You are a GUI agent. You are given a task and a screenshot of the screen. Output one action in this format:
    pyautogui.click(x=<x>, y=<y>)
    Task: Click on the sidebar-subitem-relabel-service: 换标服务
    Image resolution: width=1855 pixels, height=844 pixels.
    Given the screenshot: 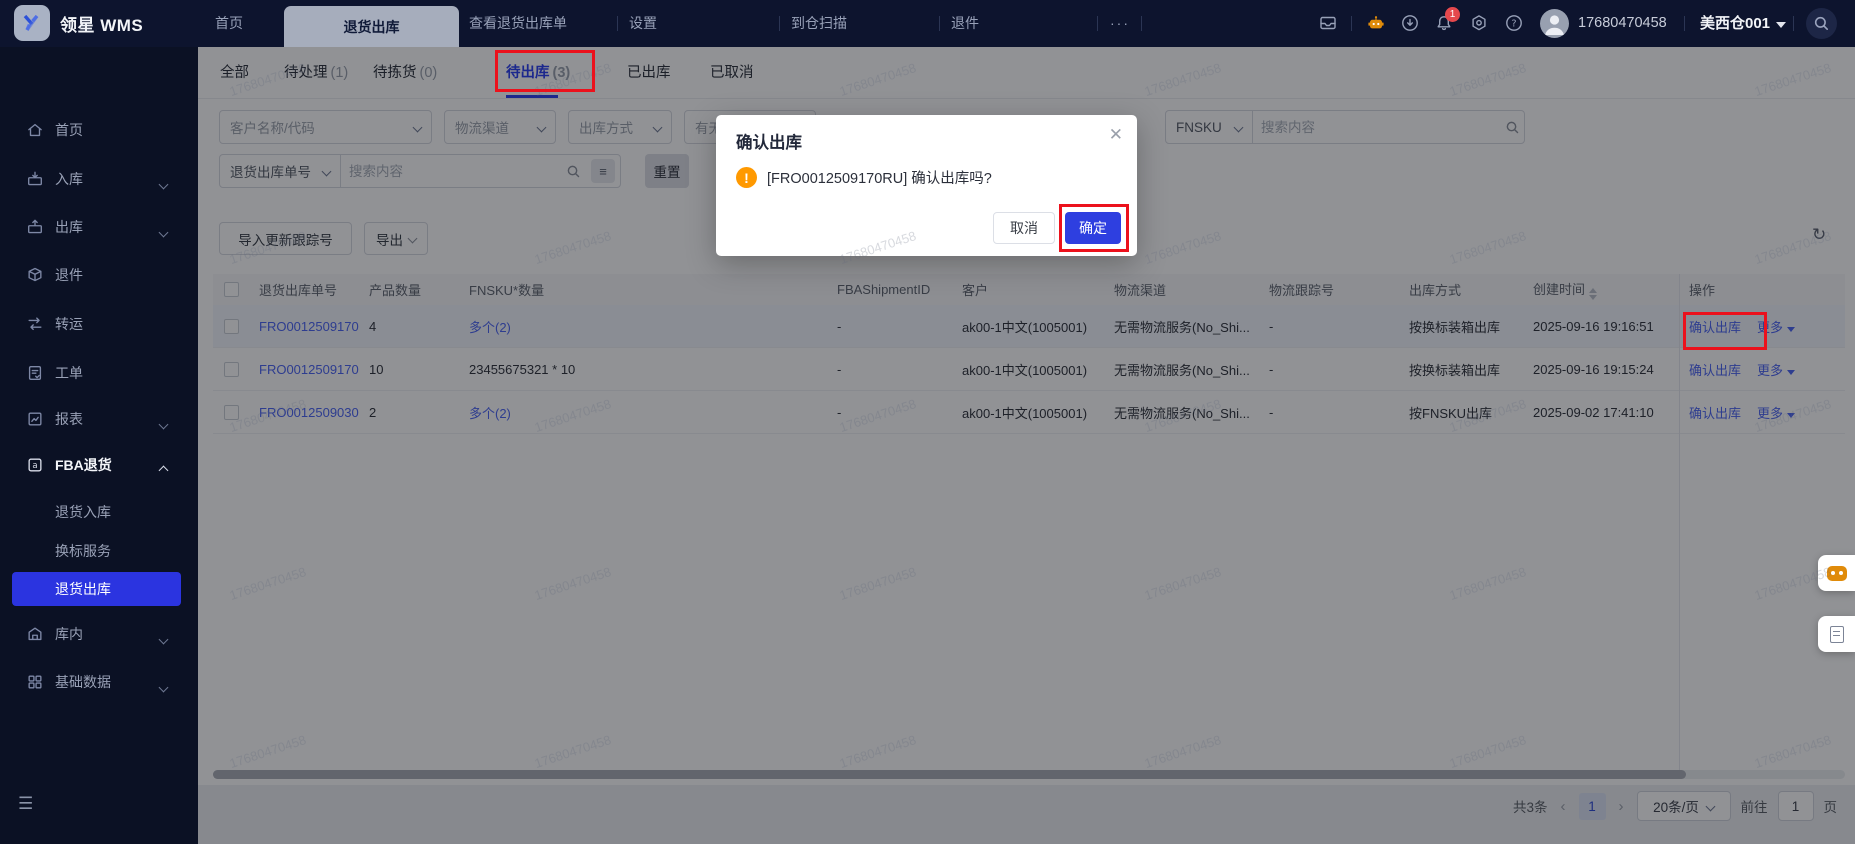 What is the action you would take?
    pyautogui.click(x=96, y=551)
    